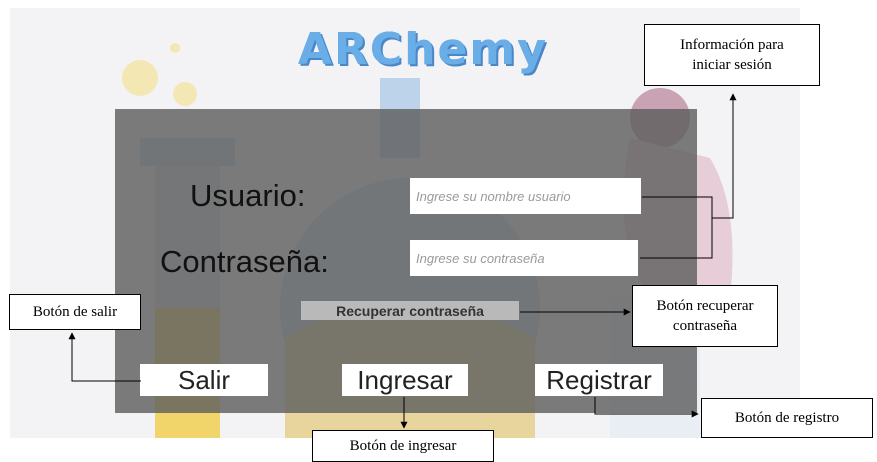 The image size is (877, 462). What do you see at coordinates (732, 55) in the screenshot?
I see `annotation-login-info: Información para iniciar sesión` at bounding box center [732, 55].